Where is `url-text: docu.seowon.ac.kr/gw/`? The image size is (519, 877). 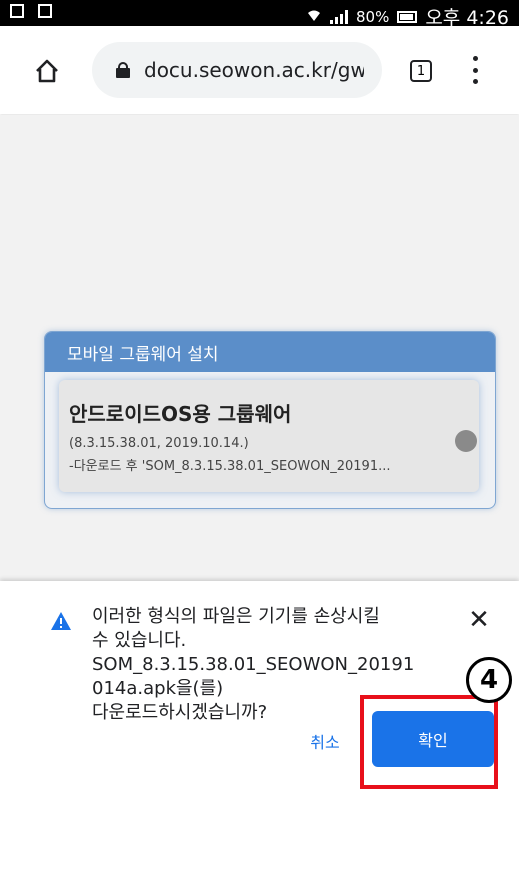 url-text: docu.seowon.ac.kr/gw/ is located at coordinates (254, 70).